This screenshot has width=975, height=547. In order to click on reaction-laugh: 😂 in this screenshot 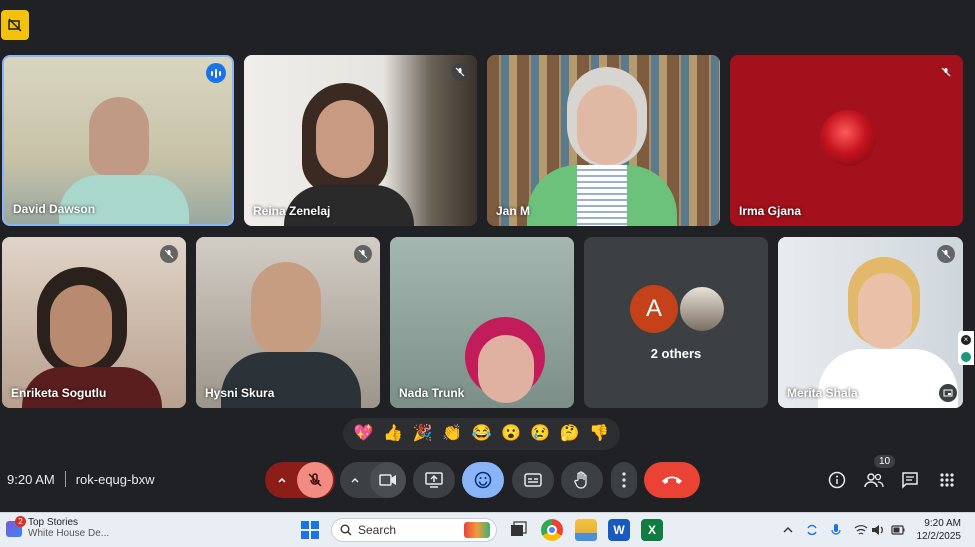, I will do `click(482, 434)`.